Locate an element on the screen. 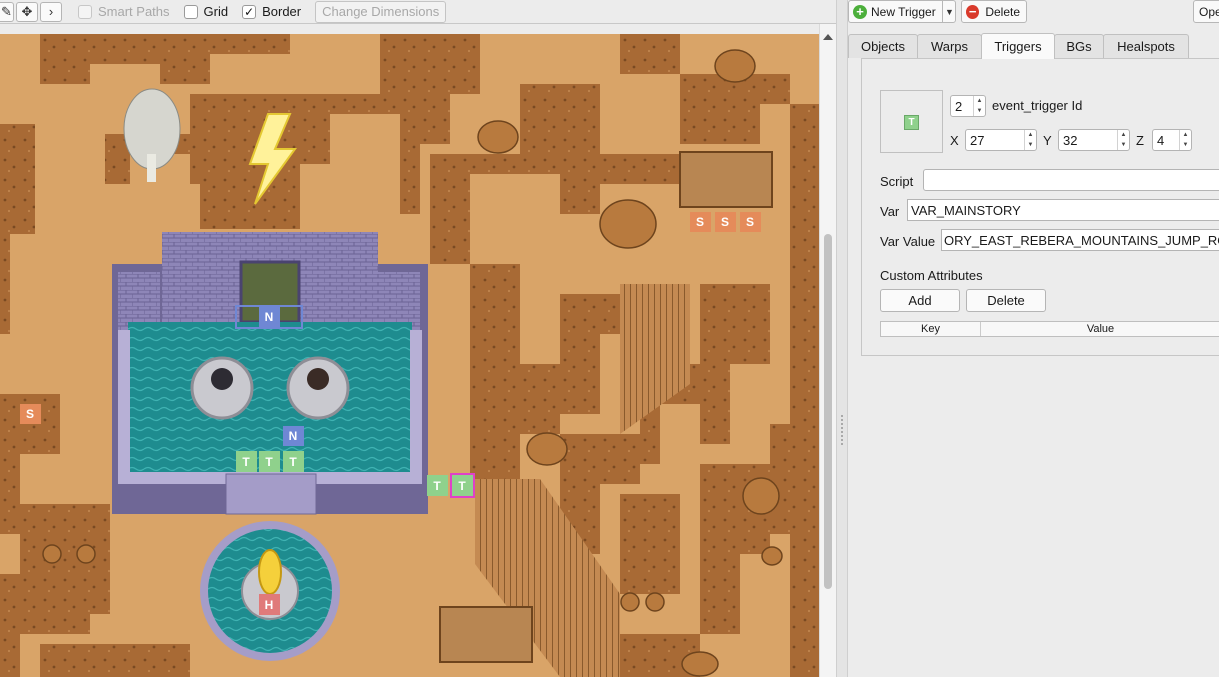 Image resolution: width=1219 pixels, height=677 pixels. trigger-tile-icon: T is located at coordinates (911, 122).